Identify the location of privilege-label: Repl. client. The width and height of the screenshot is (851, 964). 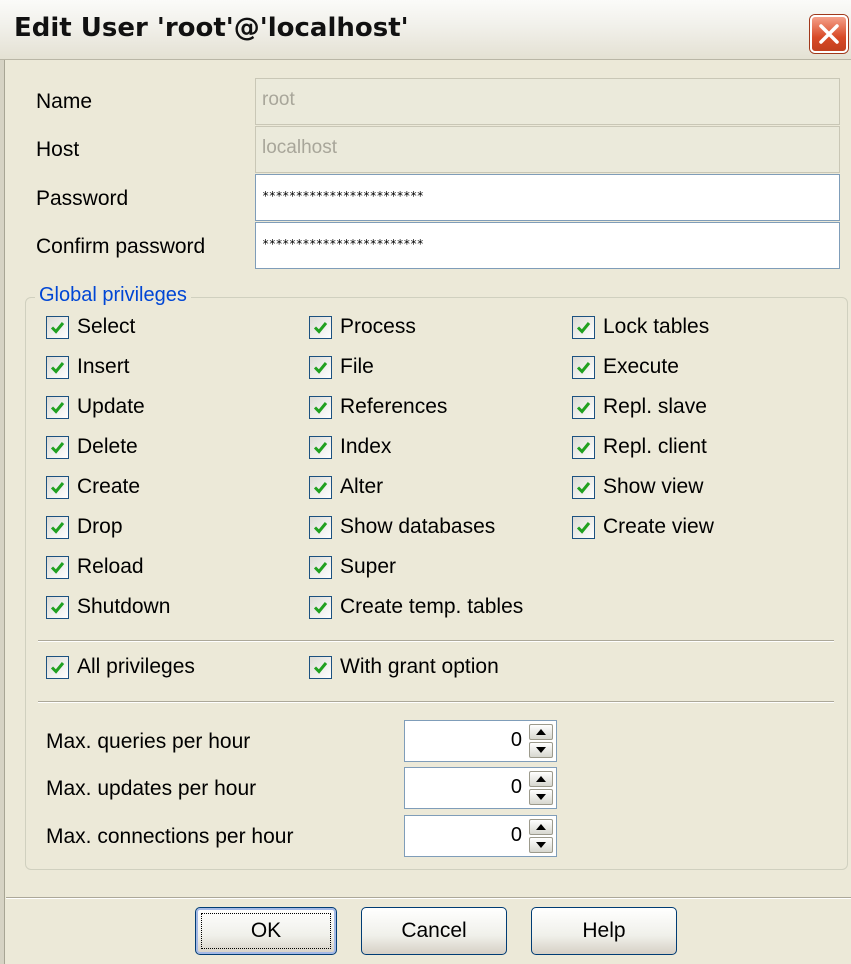
(655, 446).